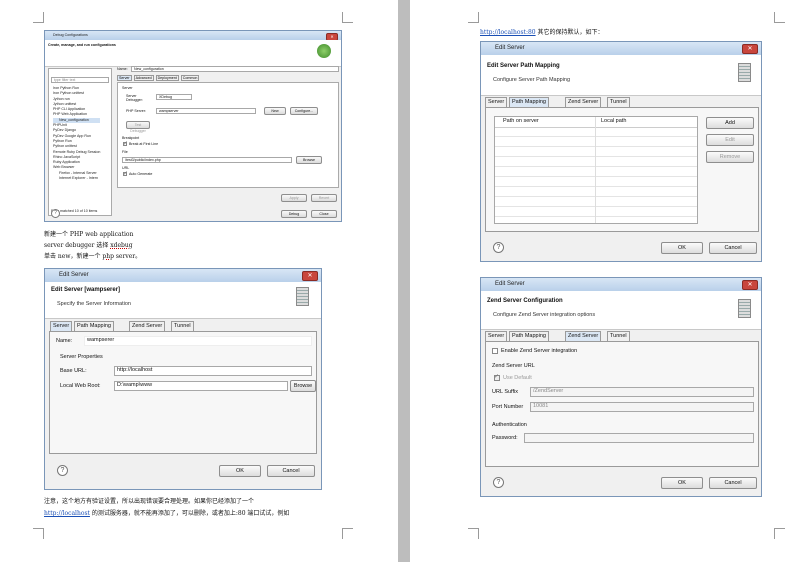 The height and width of the screenshot is (562, 800). What do you see at coordinates (539, 351) in the screenshot?
I see `enable-zend-label: Enable Zend Server integration` at bounding box center [539, 351].